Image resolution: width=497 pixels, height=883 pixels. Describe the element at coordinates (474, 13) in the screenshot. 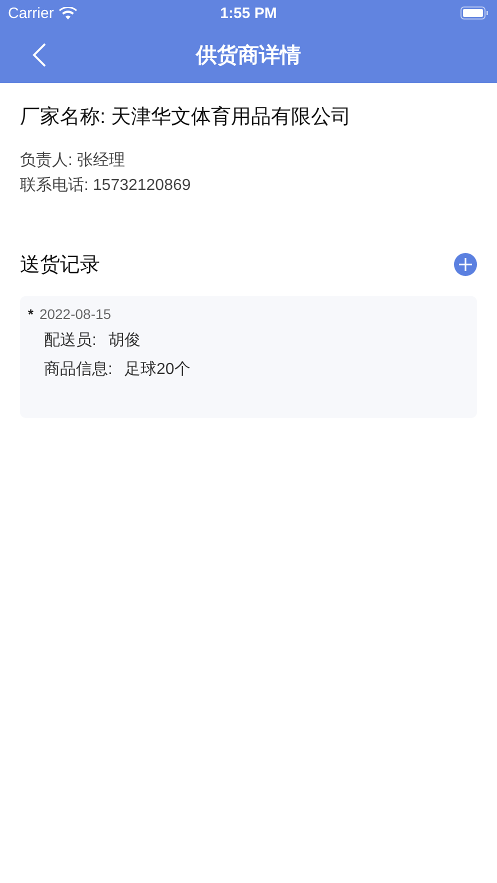

I see `battery-icon` at that location.